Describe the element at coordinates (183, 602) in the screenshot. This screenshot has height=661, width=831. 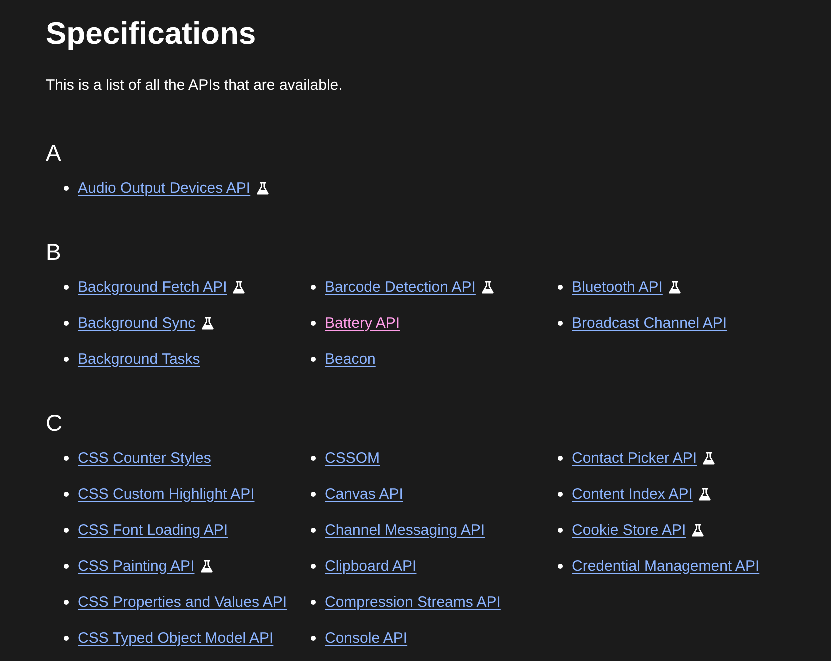
I see `api-link: CSS Properties and Values API` at that location.